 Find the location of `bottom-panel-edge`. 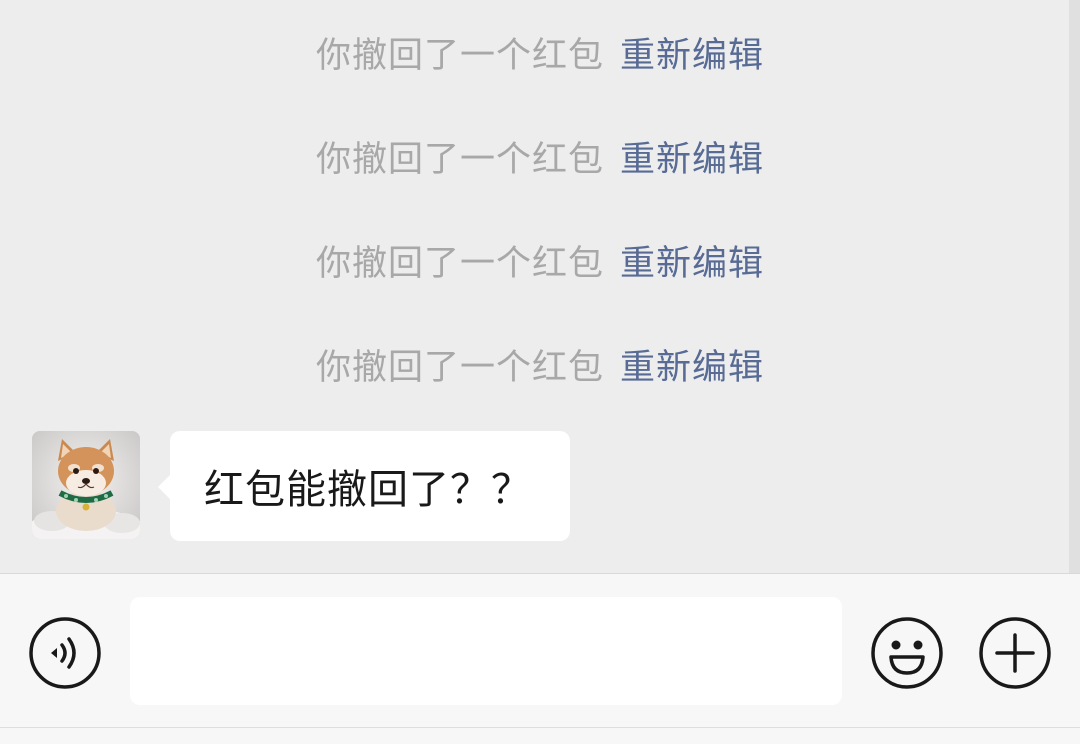

bottom-panel-edge is located at coordinates (540, 735).